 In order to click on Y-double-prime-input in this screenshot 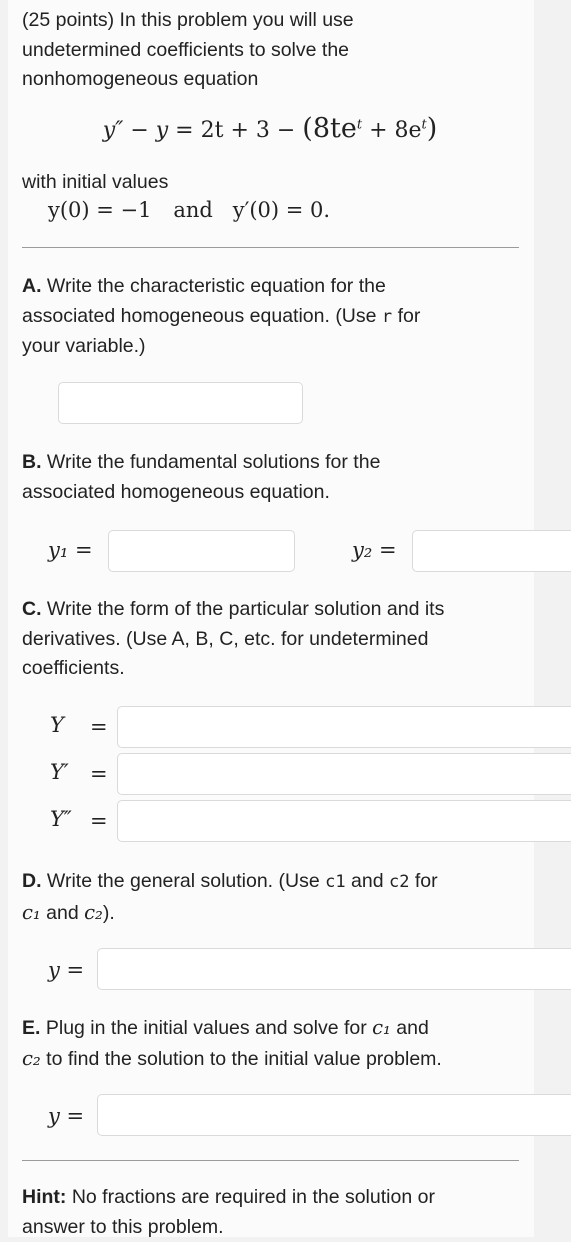, I will do `click(344, 821)`.